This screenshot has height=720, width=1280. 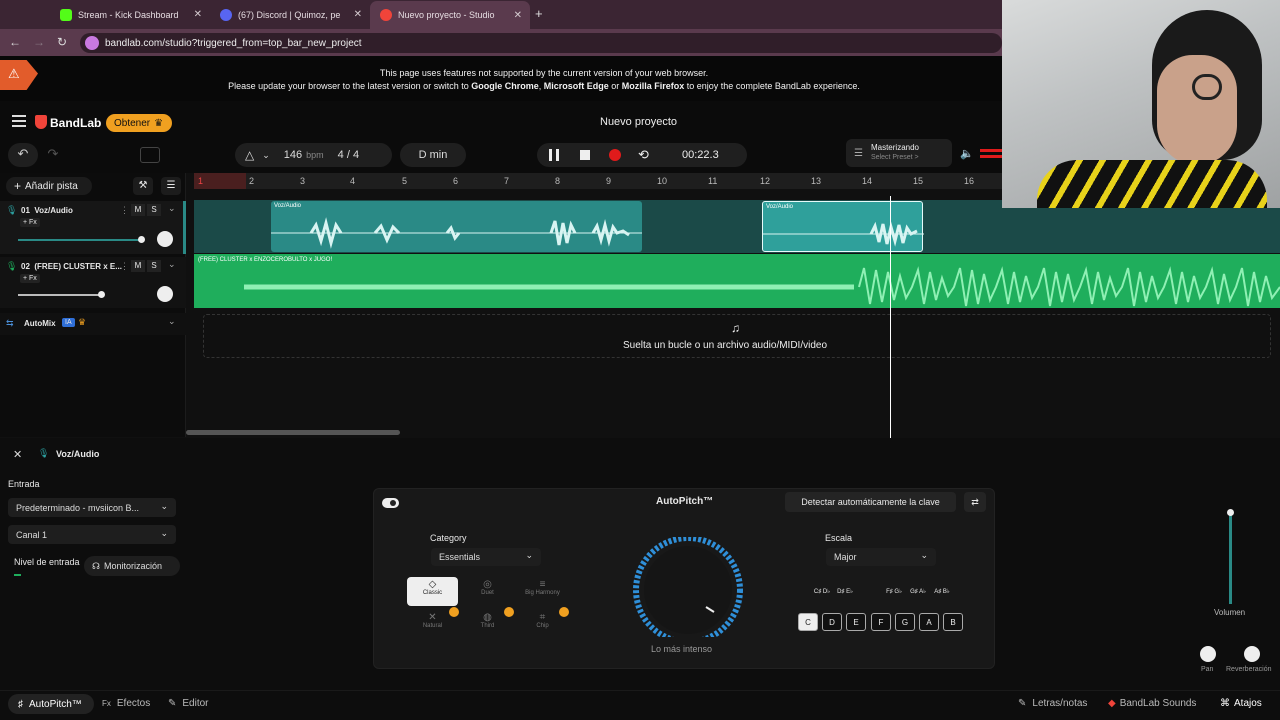 I want to click on loop-icon: ⟲, so click(x=643, y=155).